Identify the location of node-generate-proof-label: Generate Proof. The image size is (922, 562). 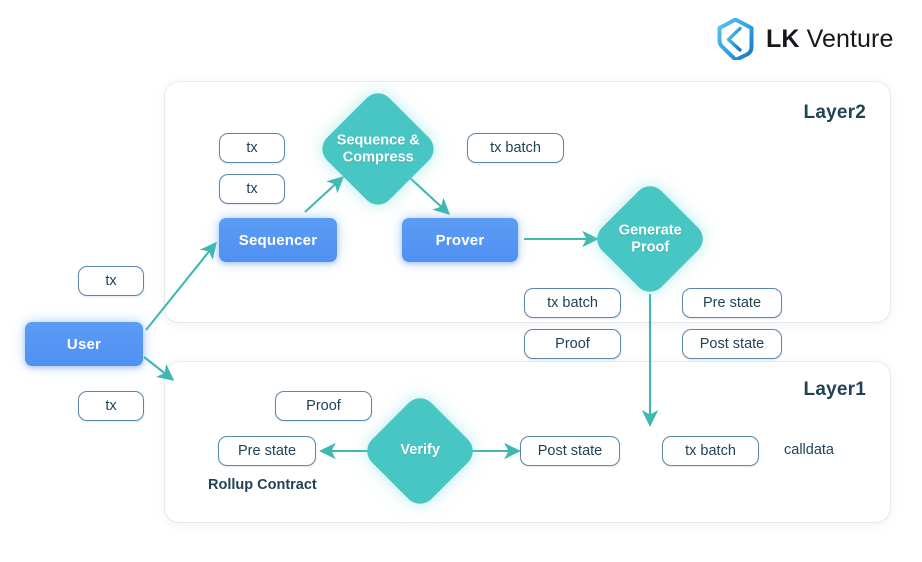
(650, 238).